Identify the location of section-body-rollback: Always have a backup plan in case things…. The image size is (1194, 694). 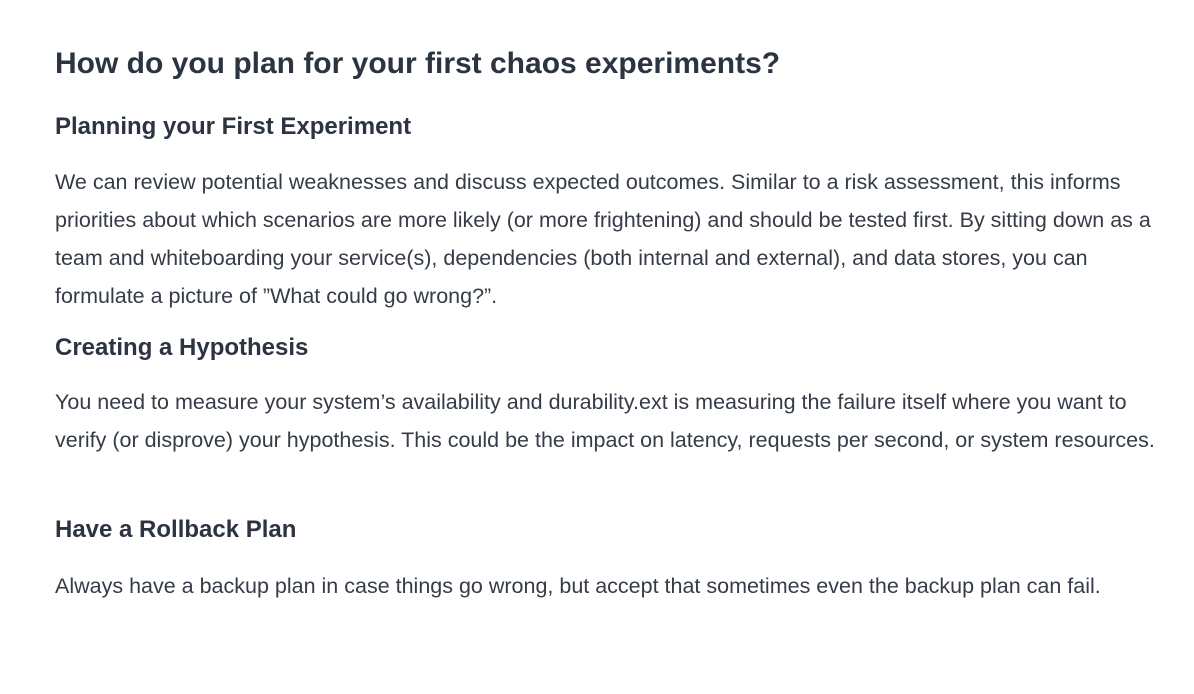
(578, 586).